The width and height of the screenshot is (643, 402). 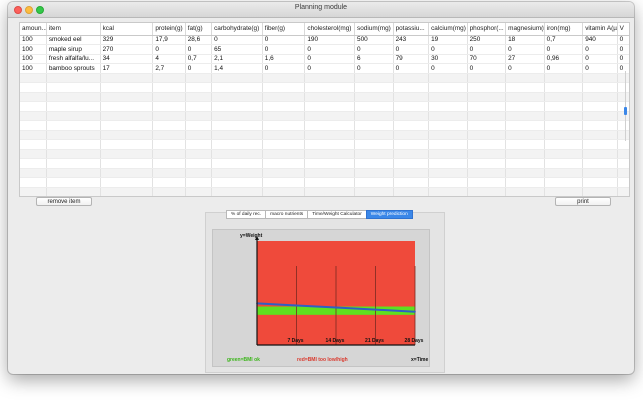 What do you see at coordinates (287, 214) in the screenshot?
I see `tab-macro-nutrients: macro nutrients` at bounding box center [287, 214].